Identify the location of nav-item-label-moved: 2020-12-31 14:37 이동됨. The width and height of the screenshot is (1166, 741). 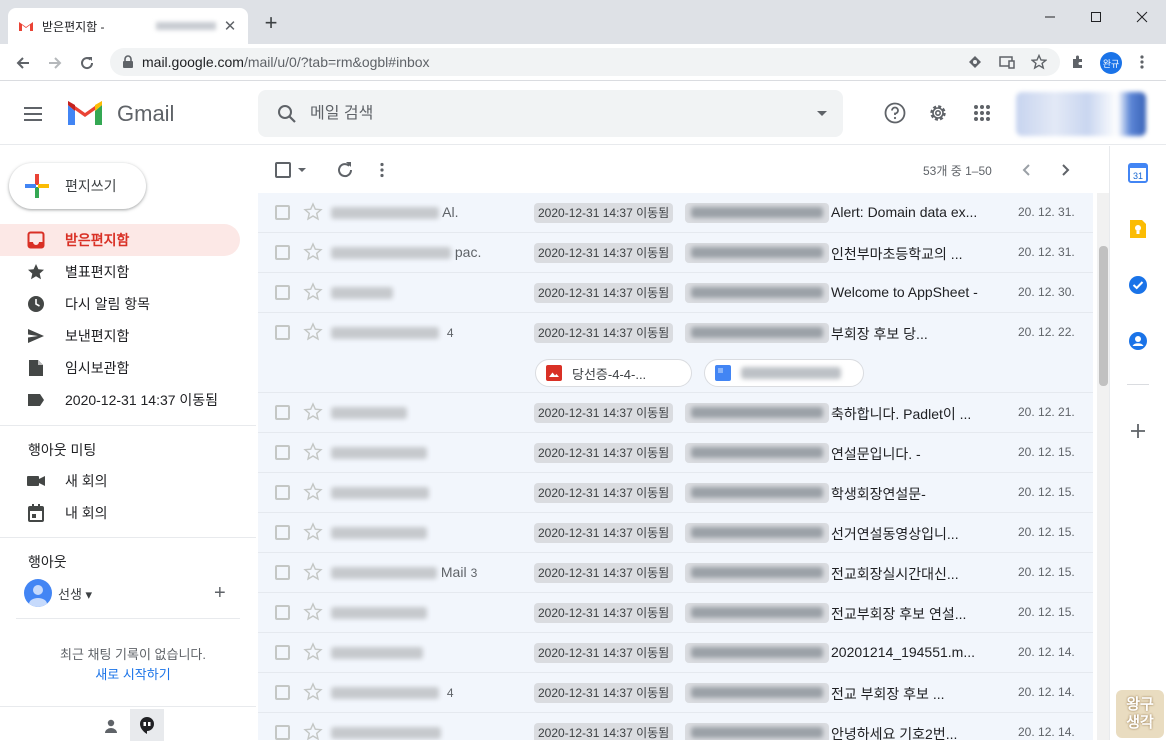
(120, 400).